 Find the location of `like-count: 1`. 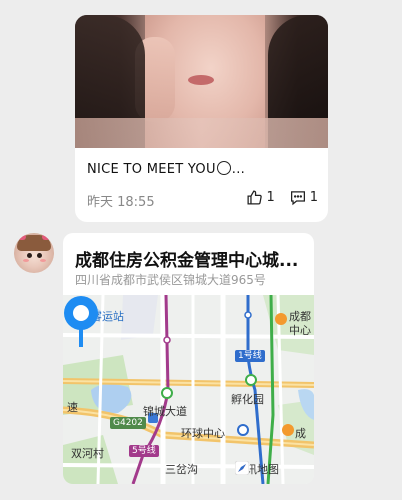

like-count: 1 is located at coordinates (270, 197).